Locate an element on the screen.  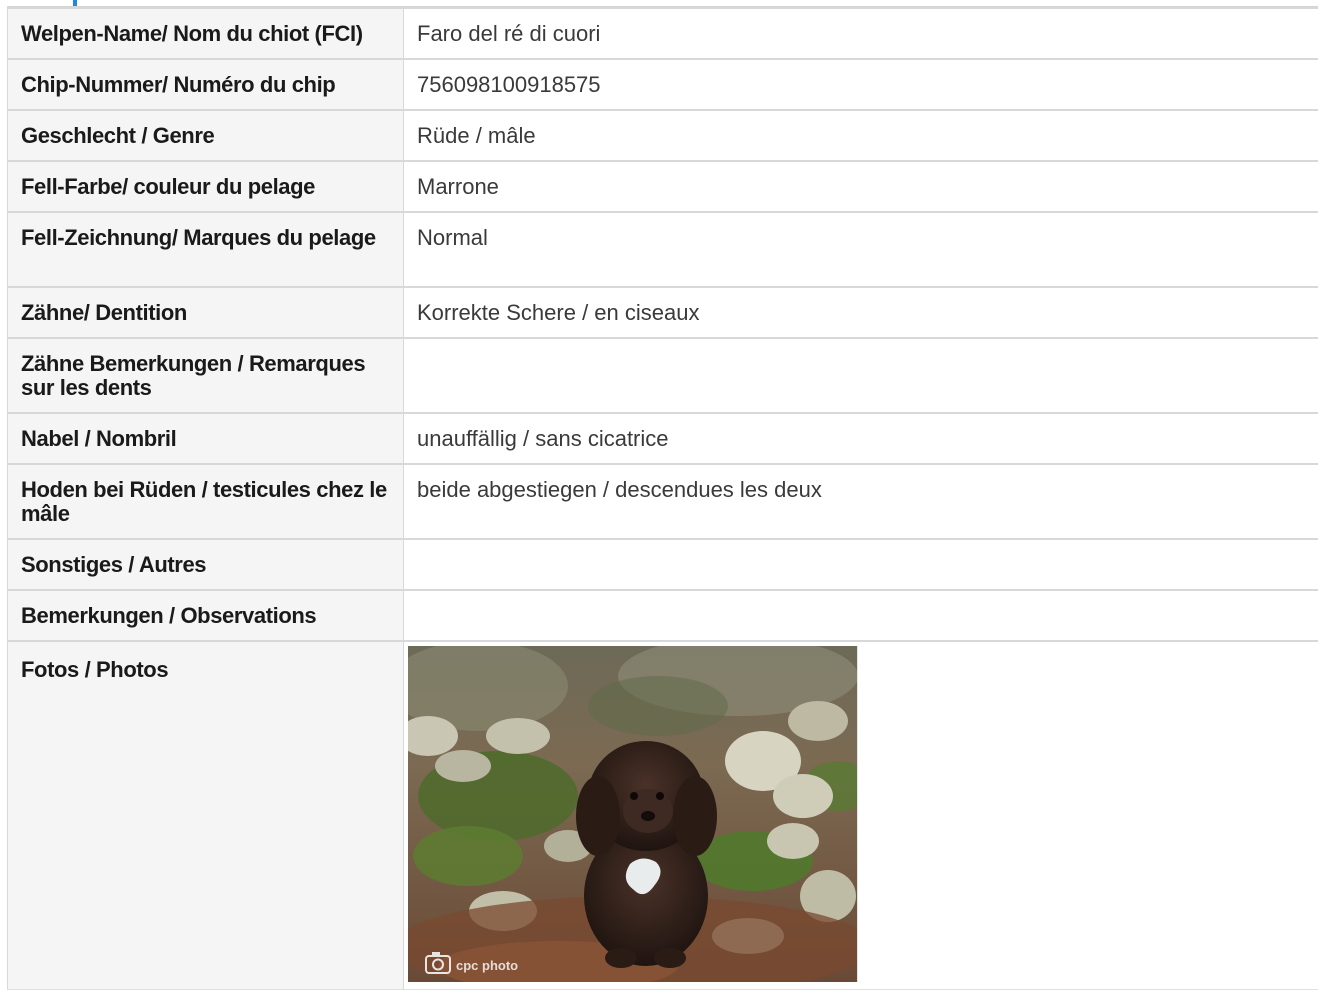
row-value: beide abgestiegen / descendues les deux is located at coordinates (861, 501).